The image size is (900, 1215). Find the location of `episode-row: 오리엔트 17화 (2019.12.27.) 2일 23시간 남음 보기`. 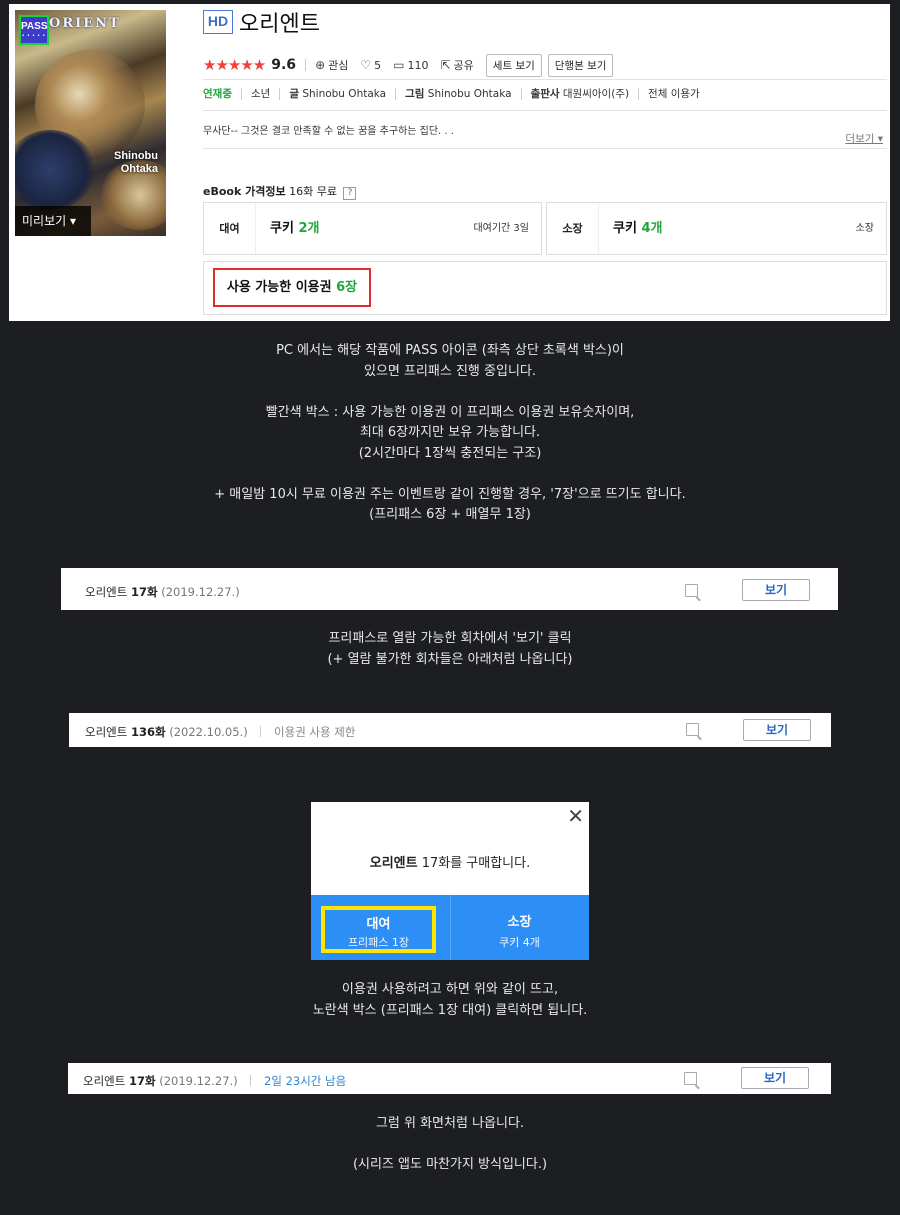

episode-row: 오리엔트 17화 (2019.12.27.) 2일 23시간 남음 보기 is located at coordinates (449, 1078).